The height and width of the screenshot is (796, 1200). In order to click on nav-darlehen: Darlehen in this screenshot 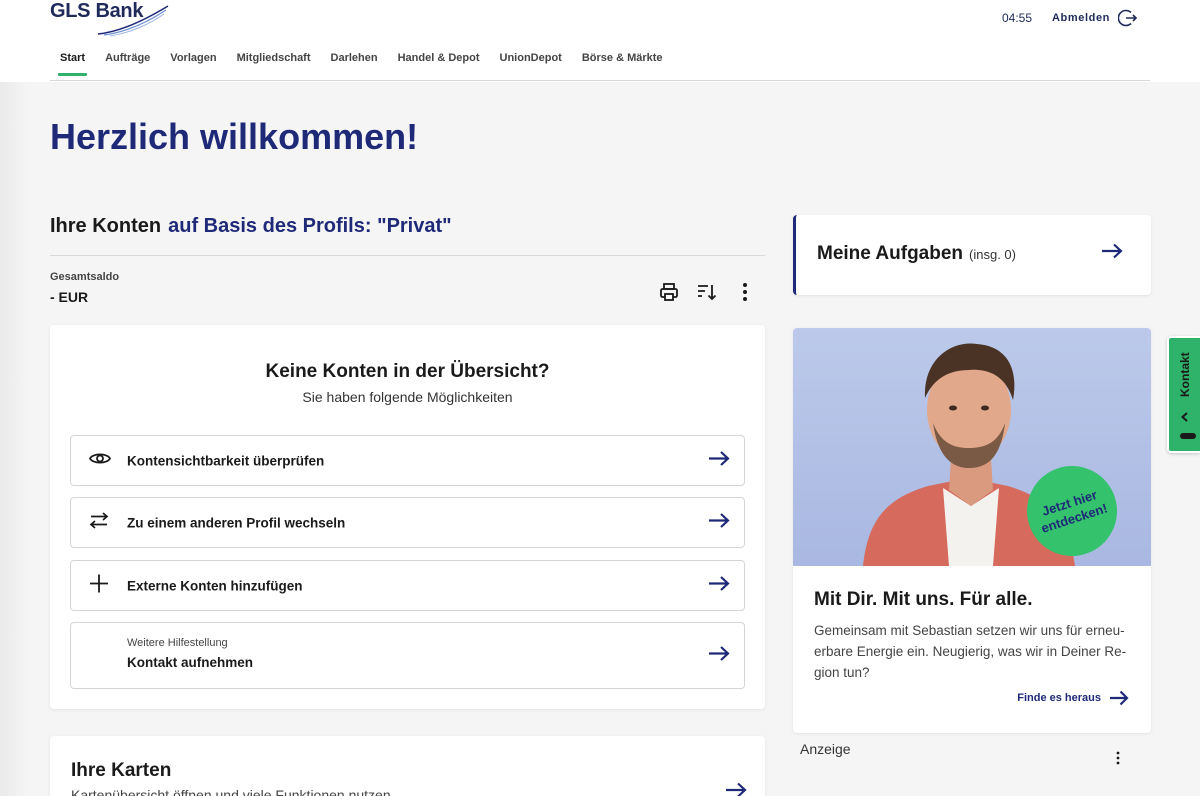, I will do `click(354, 61)`.